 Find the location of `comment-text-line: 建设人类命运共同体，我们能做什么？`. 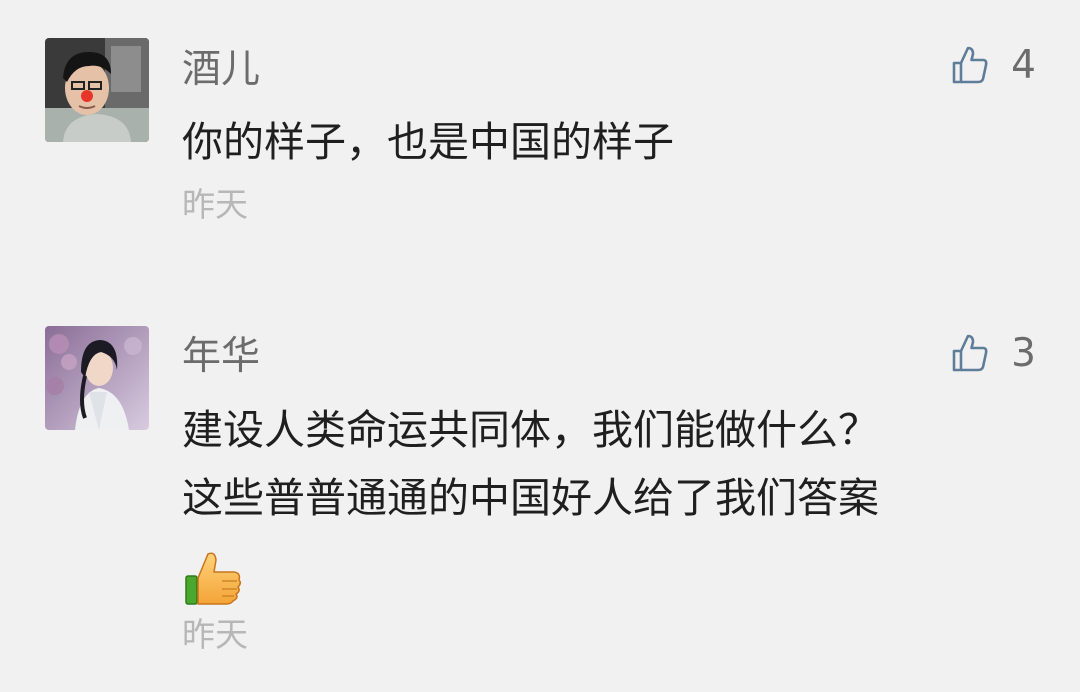

comment-text-line: 建设人类命运共同体，我们能做什么？ is located at coordinates (530, 430).